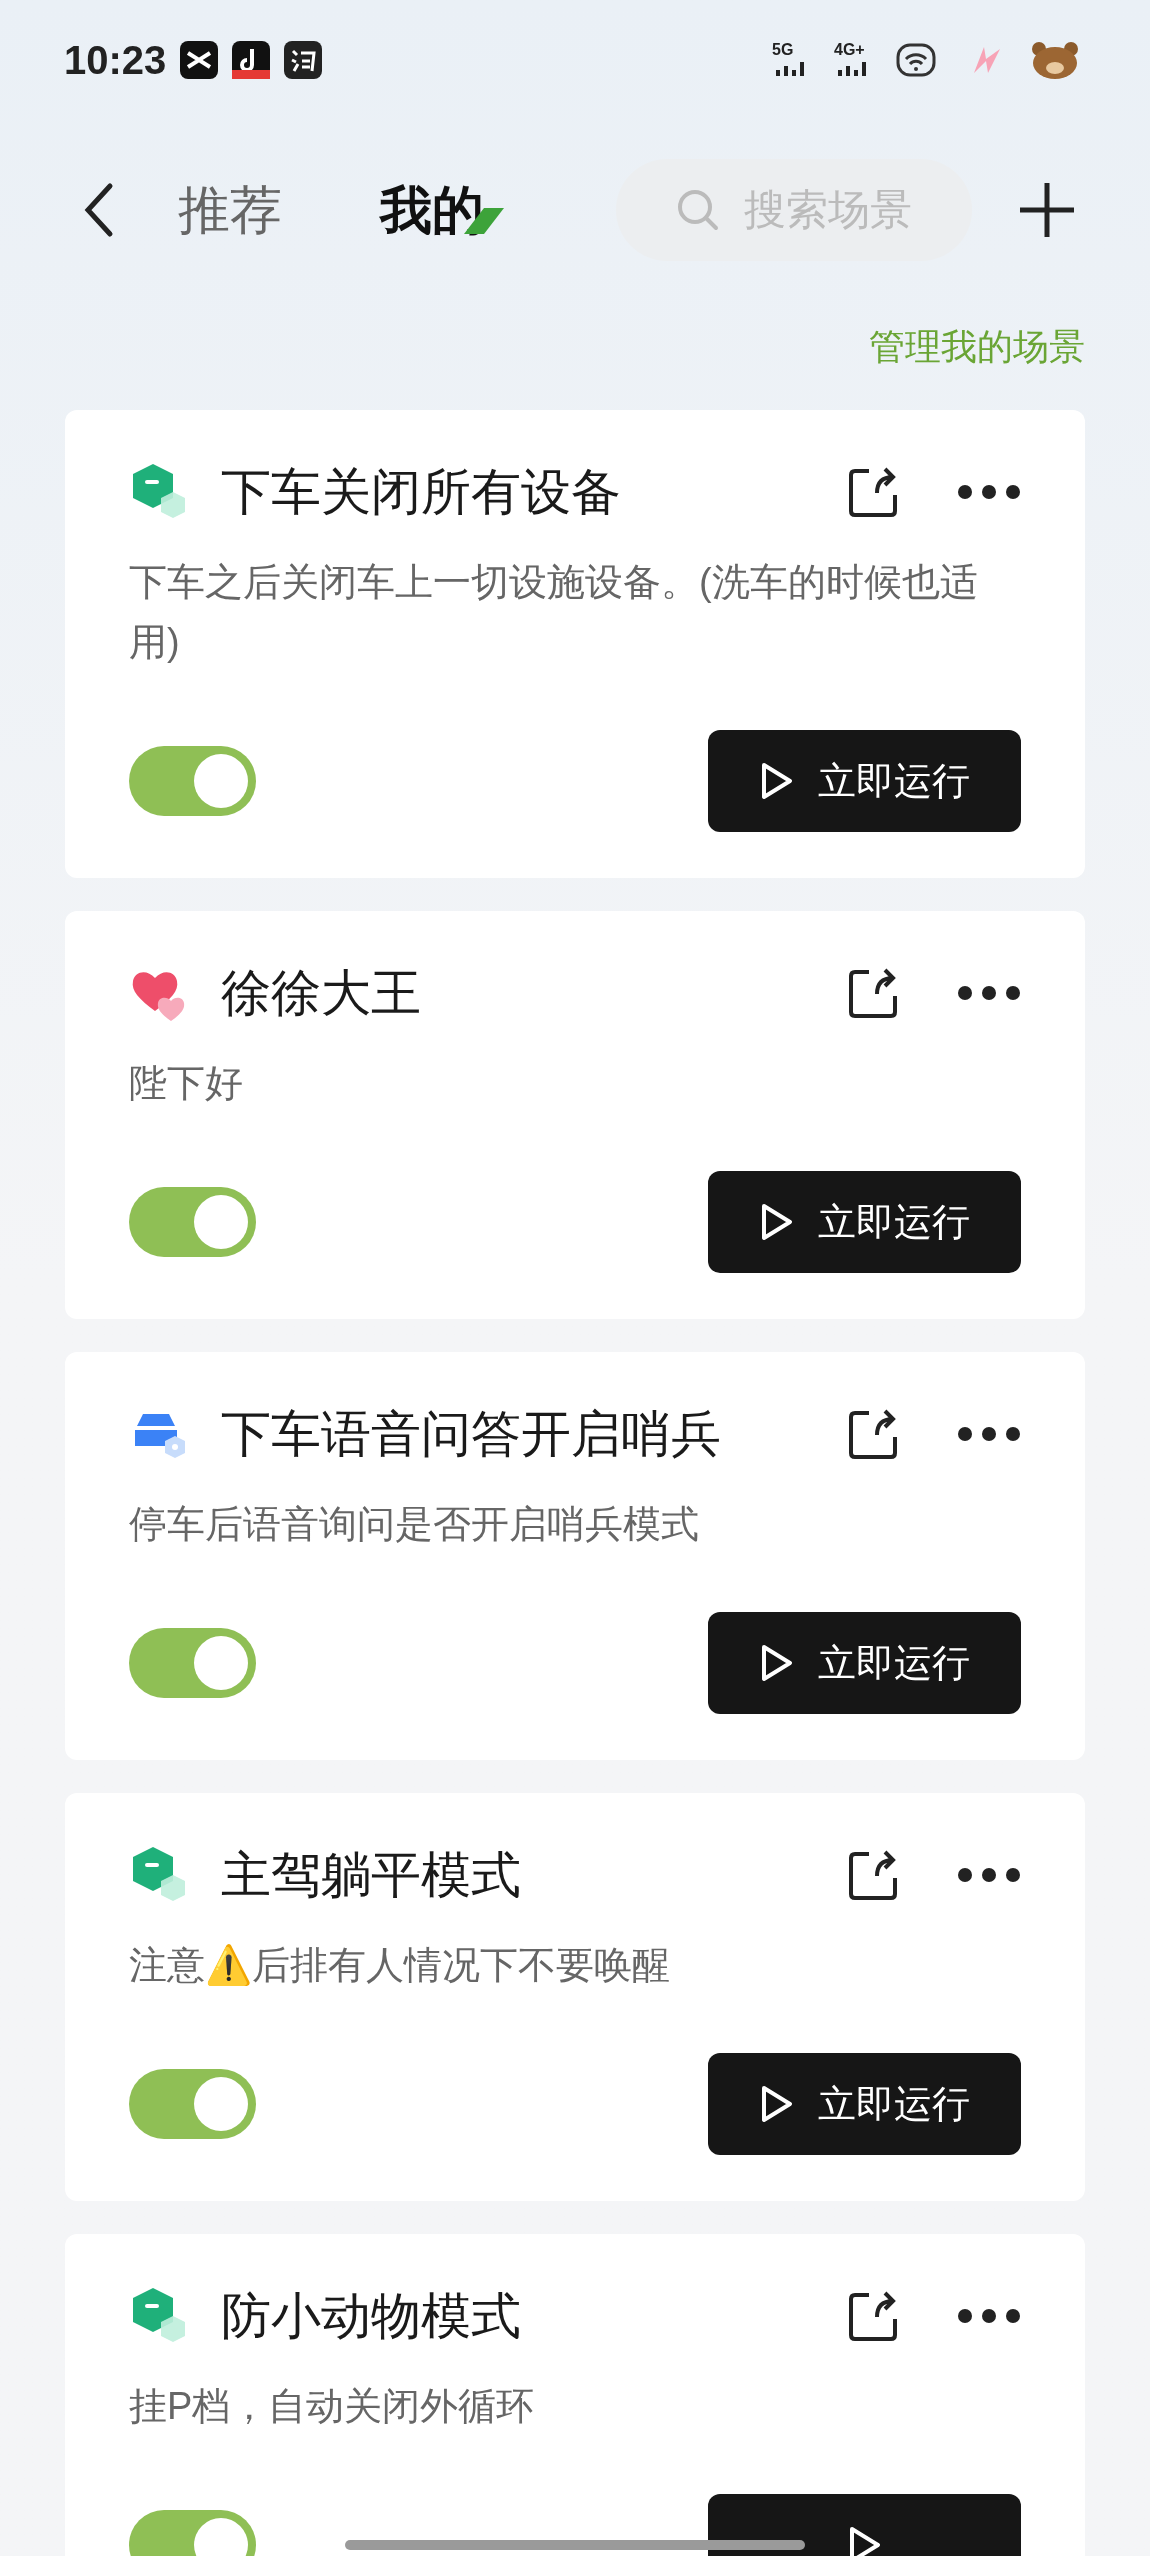 The height and width of the screenshot is (2556, 1150). Describe the element at coordinates (240, 210) in the screenshot. I see `tab: 推荐` at that location.